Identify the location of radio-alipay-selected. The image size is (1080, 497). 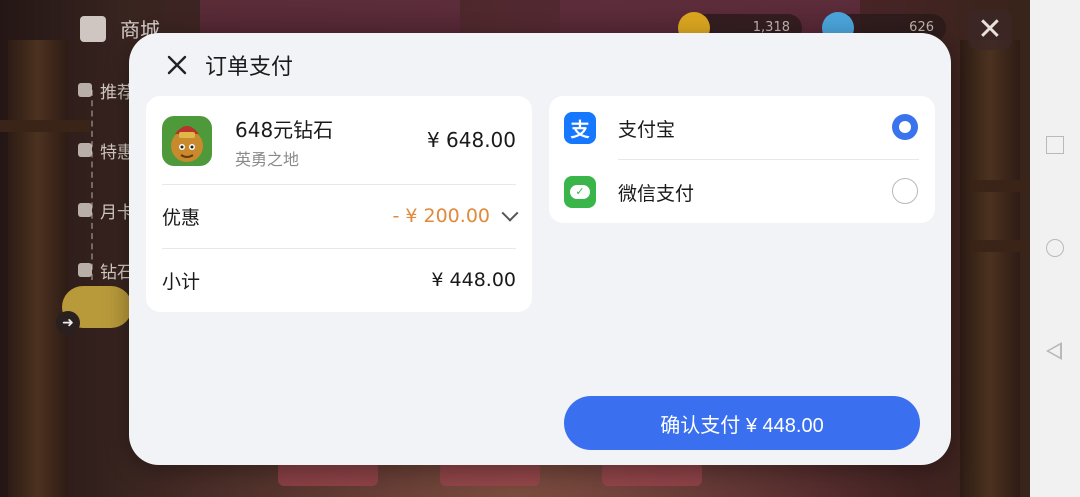
(905, 127).